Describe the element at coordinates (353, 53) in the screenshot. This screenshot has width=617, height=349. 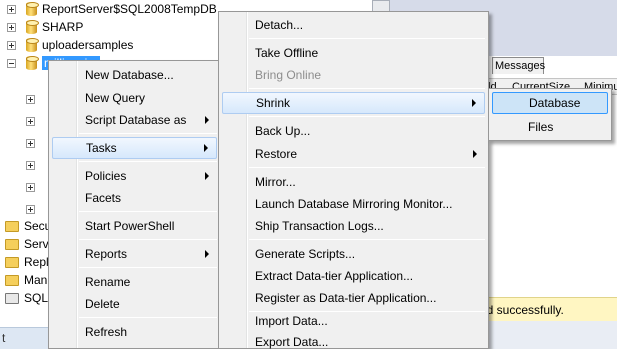
I see `menu-item-take-offline: Take Offline` at that location.